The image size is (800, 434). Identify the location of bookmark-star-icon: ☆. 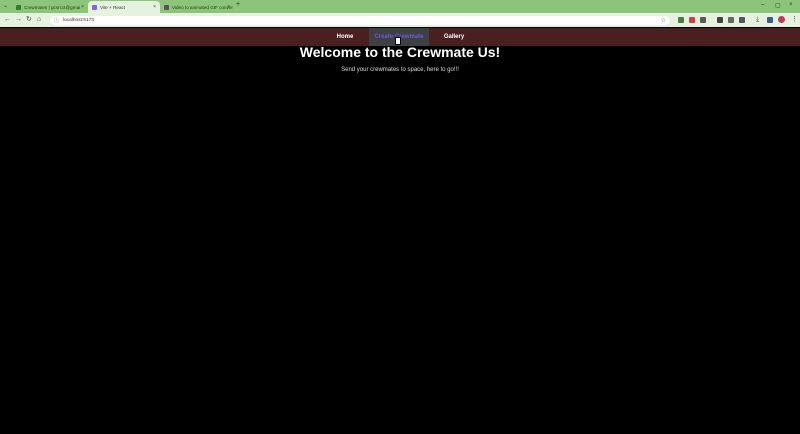
(663, 20).